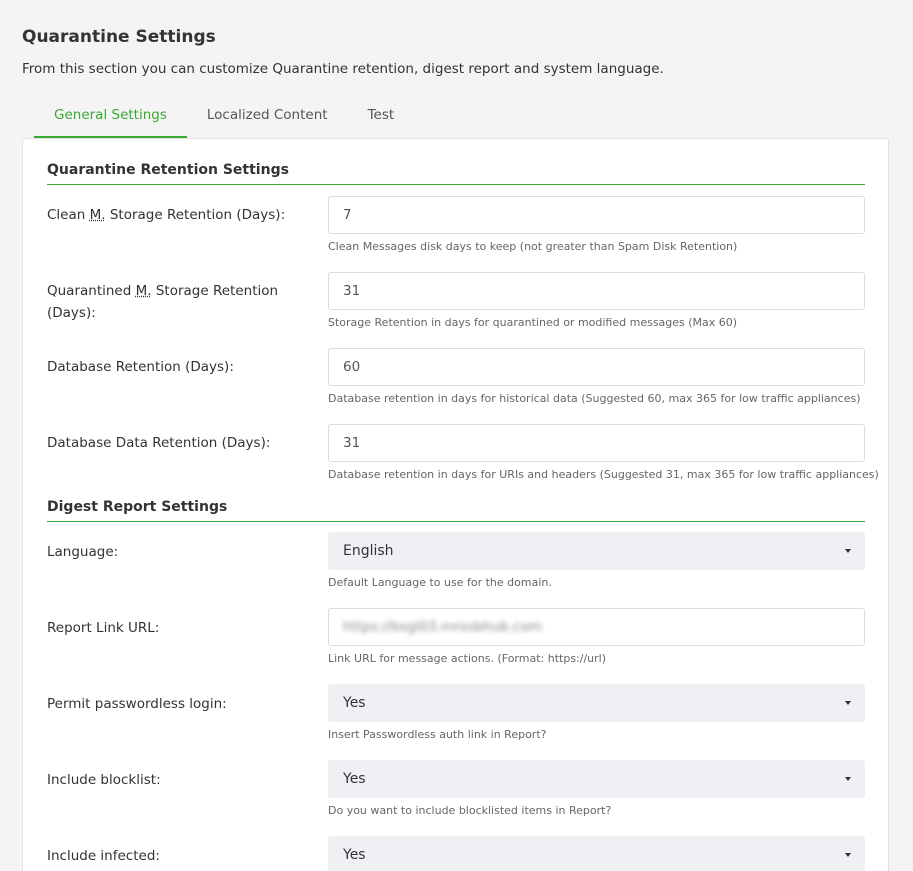  I want to click on quarantined-retention-label-pre: Quarantined, so click(91, 291).